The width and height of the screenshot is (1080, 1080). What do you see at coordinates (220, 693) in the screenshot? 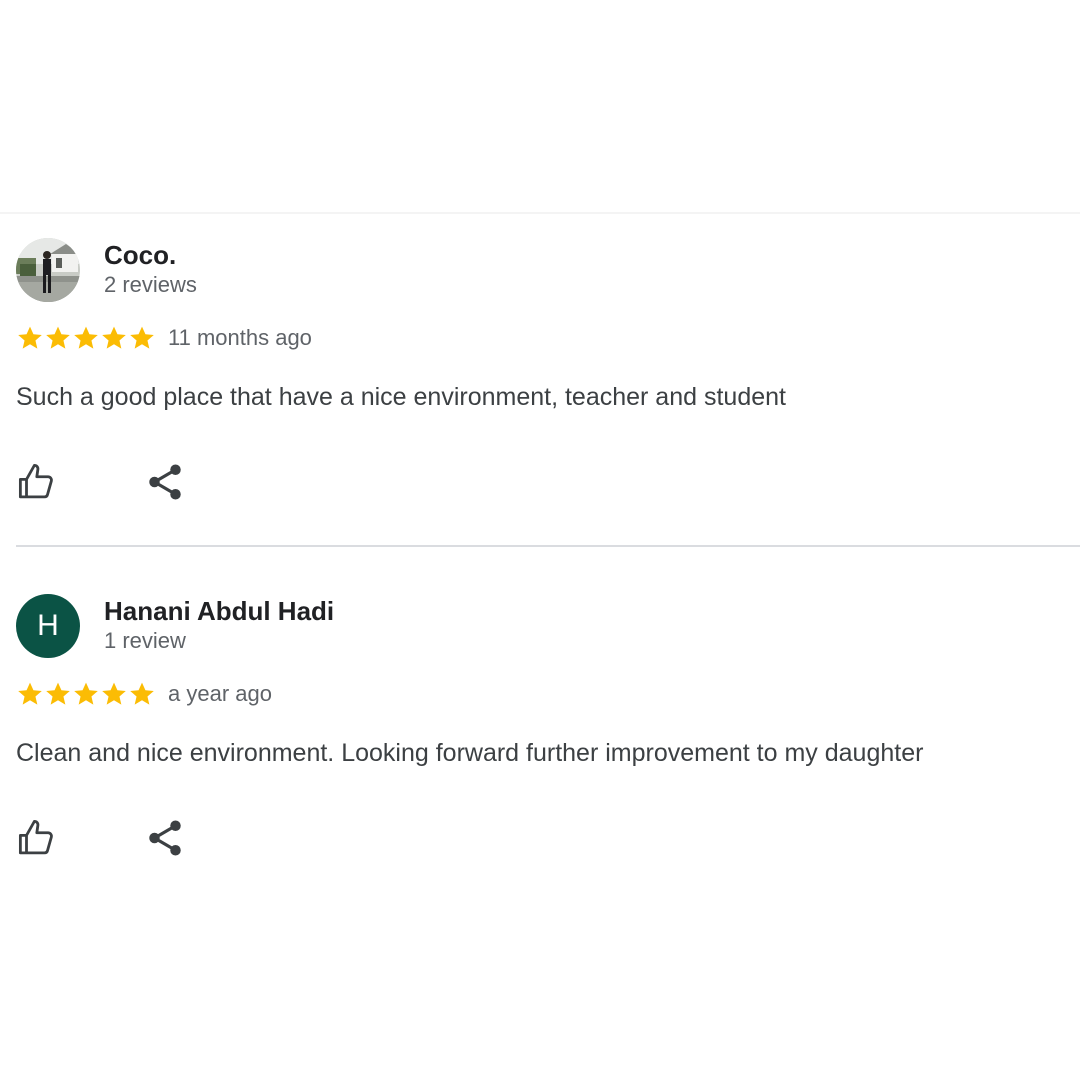
I see `review-date: a year ago` at bounding box center [220, 693].